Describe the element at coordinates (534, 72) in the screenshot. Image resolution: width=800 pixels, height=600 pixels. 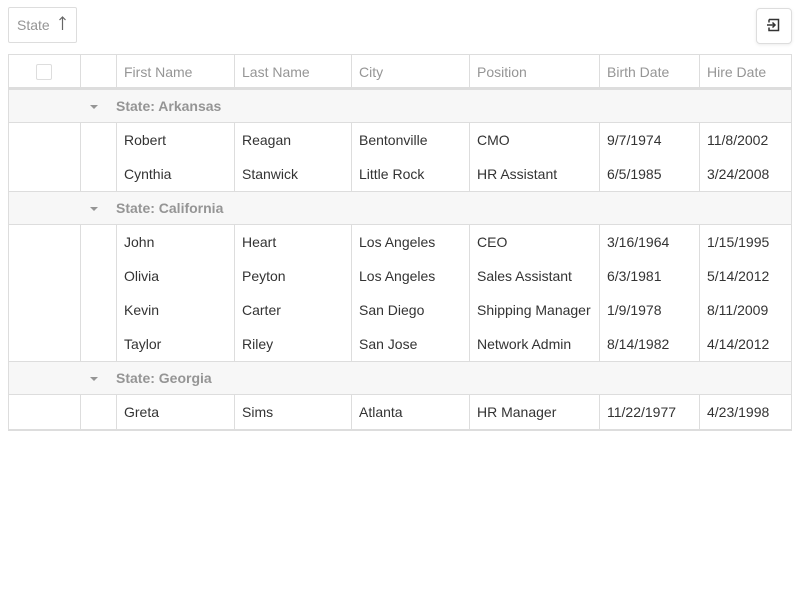
I see `column-header-position: Position` at that location.